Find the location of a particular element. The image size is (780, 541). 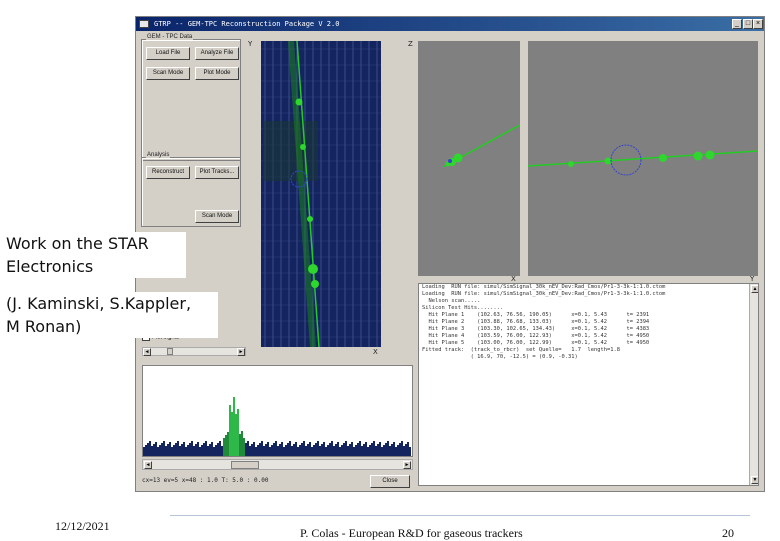

scan-mode-button-2: Scan Mode is located at coordinates (217, 216).